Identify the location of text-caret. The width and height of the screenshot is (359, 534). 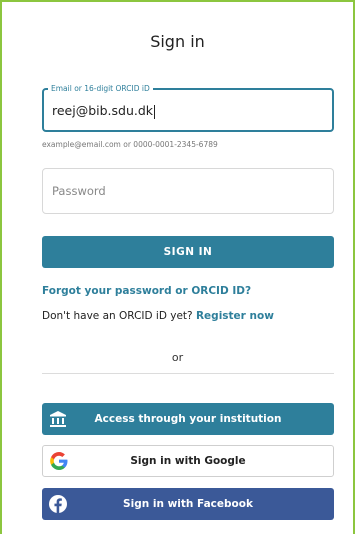
(155, 111).